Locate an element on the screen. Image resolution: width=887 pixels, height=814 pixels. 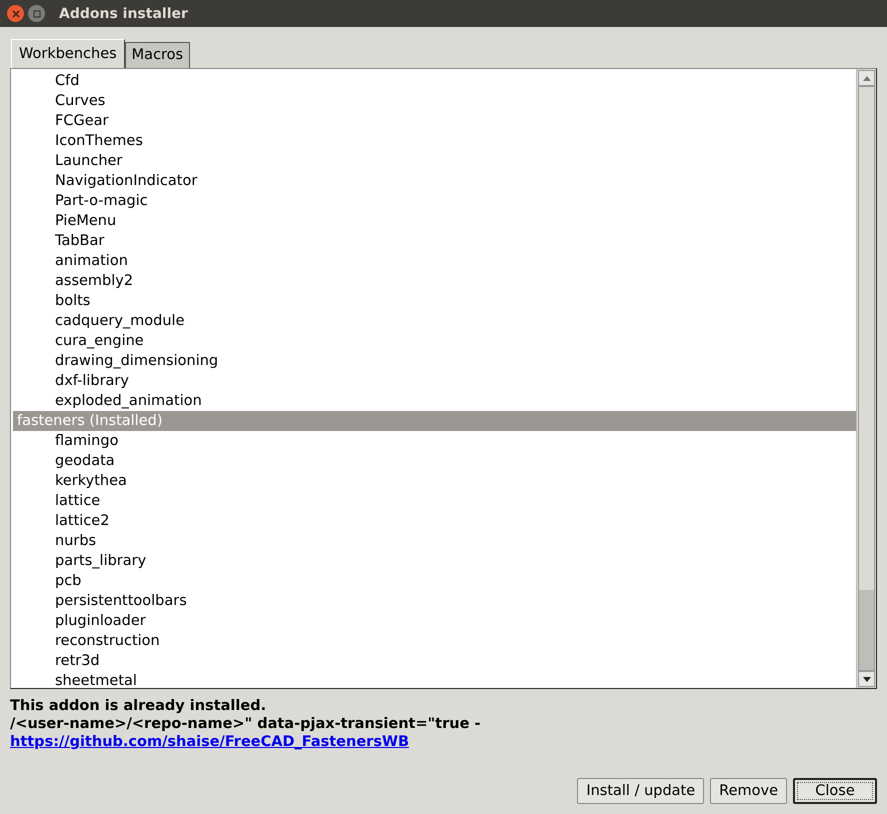
addon-list-item: cura_engine is located at coordinates (434, 341).